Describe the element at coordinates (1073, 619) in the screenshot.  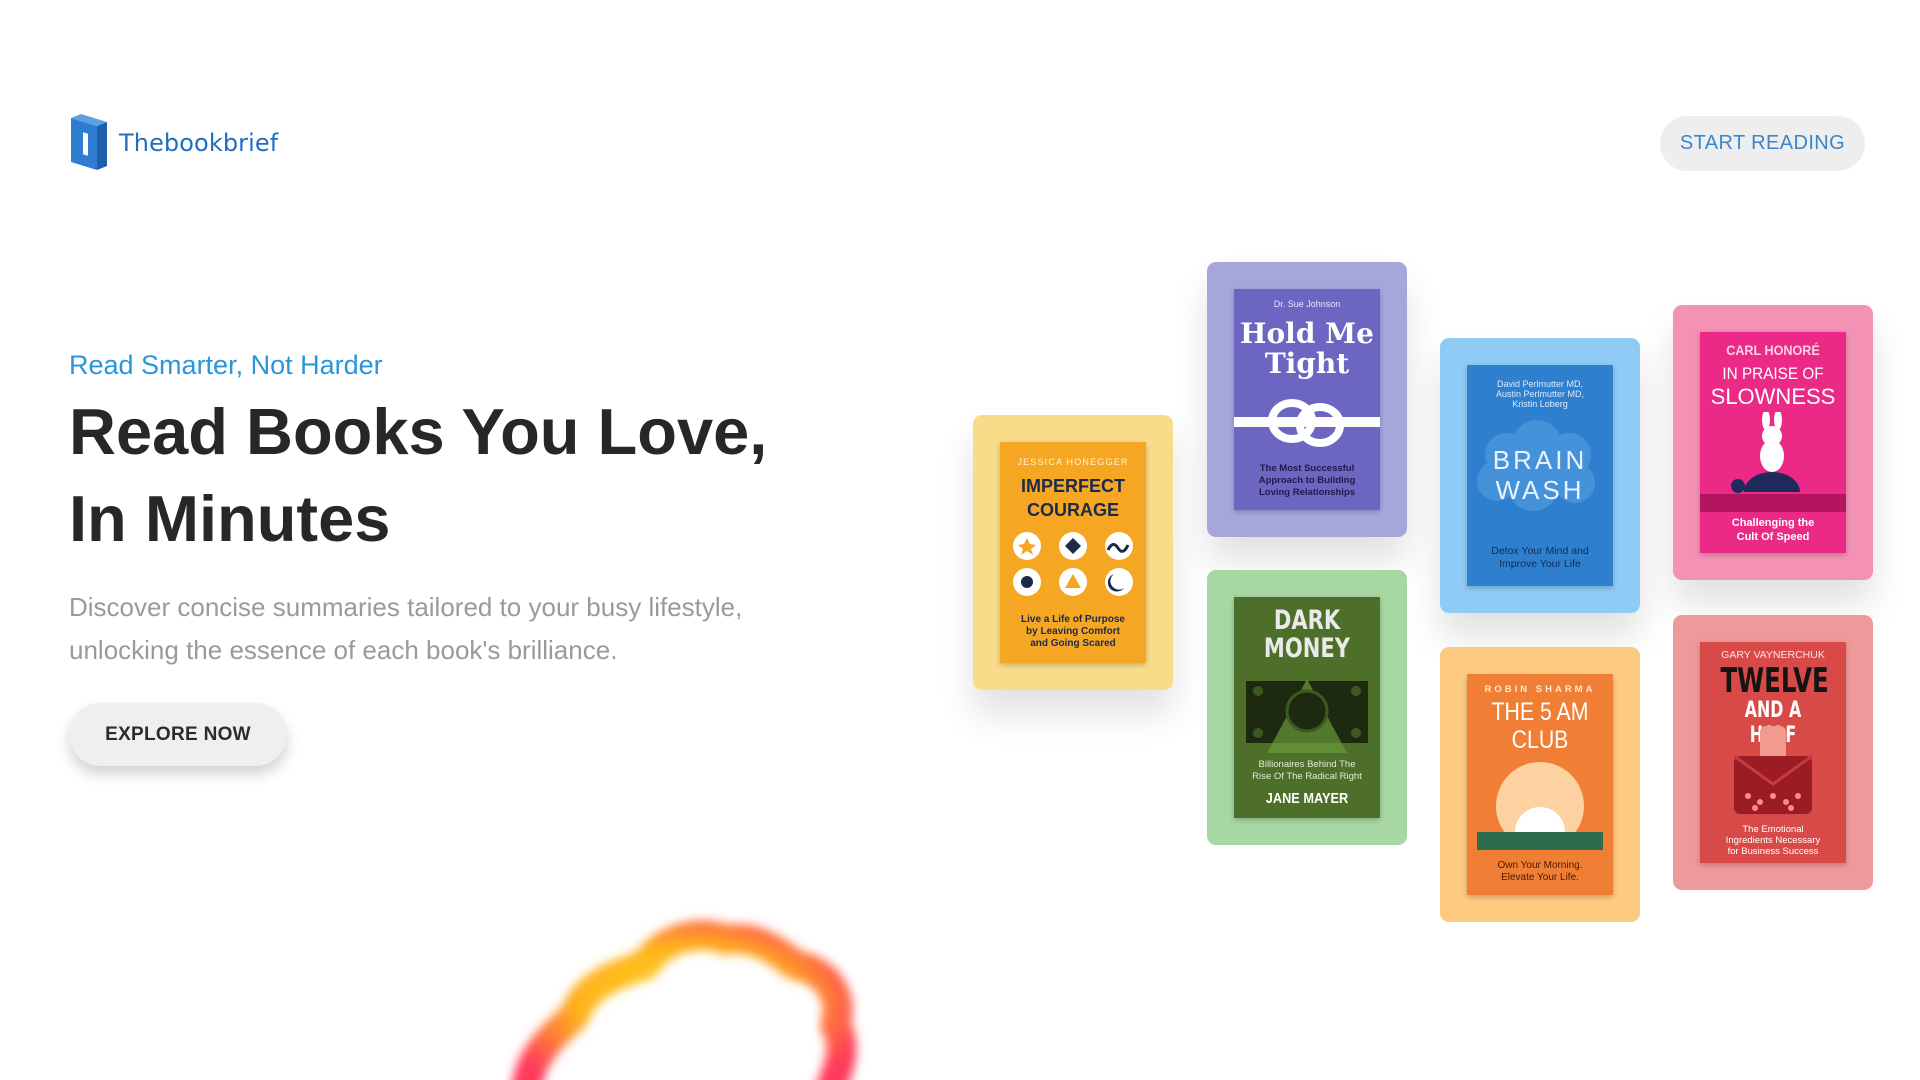
I see `book-subtitle-line: Live a Life of Purpose` at that location.